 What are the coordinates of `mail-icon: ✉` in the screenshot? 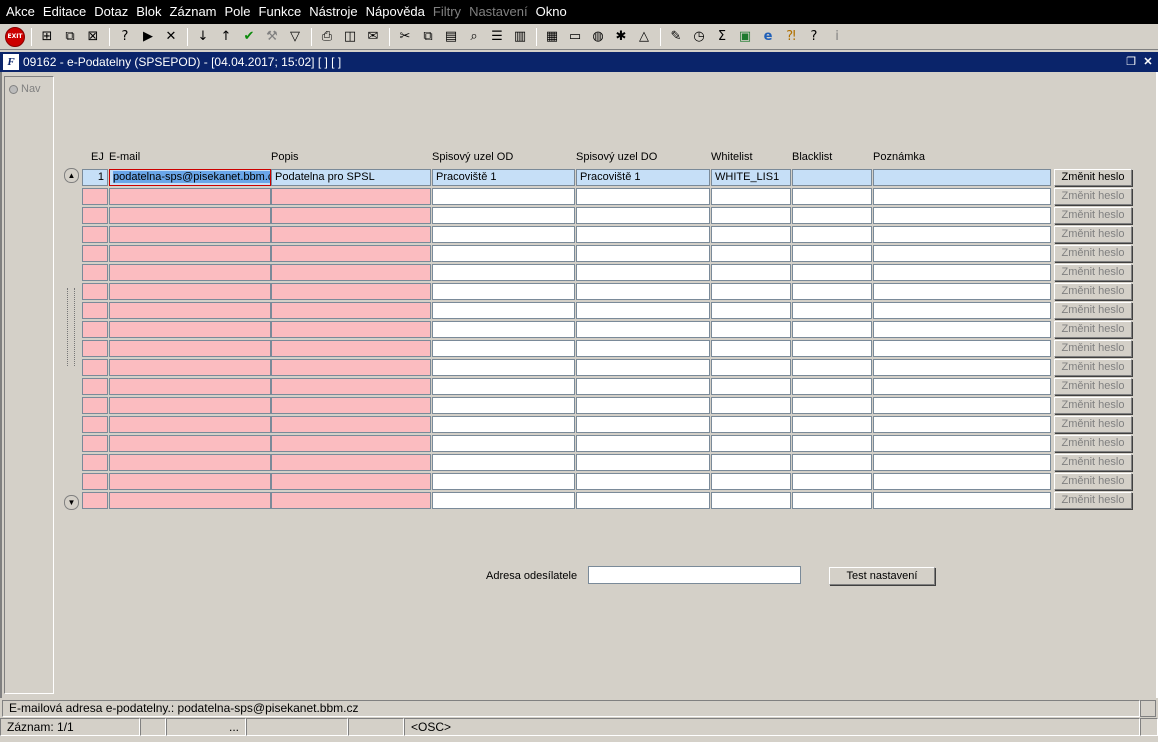 It's located at (373, 37).